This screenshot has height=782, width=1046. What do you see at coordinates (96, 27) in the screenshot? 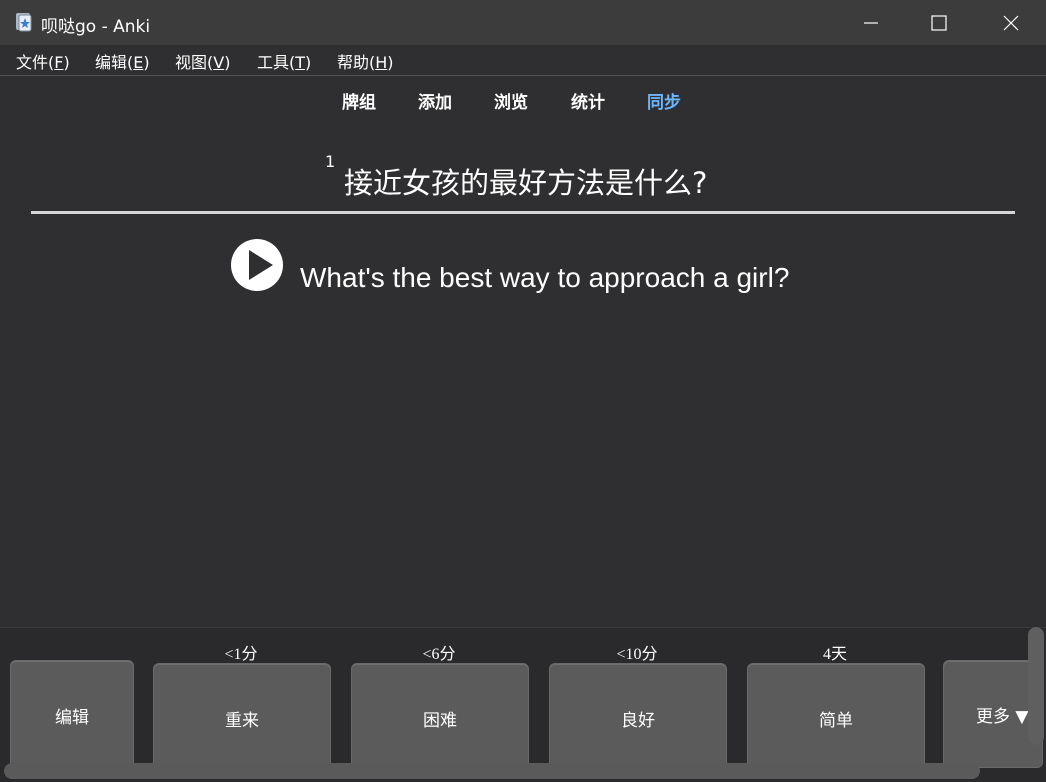
I see `window-title: 呗哒go - Anki` at bounding box center [96, 27].